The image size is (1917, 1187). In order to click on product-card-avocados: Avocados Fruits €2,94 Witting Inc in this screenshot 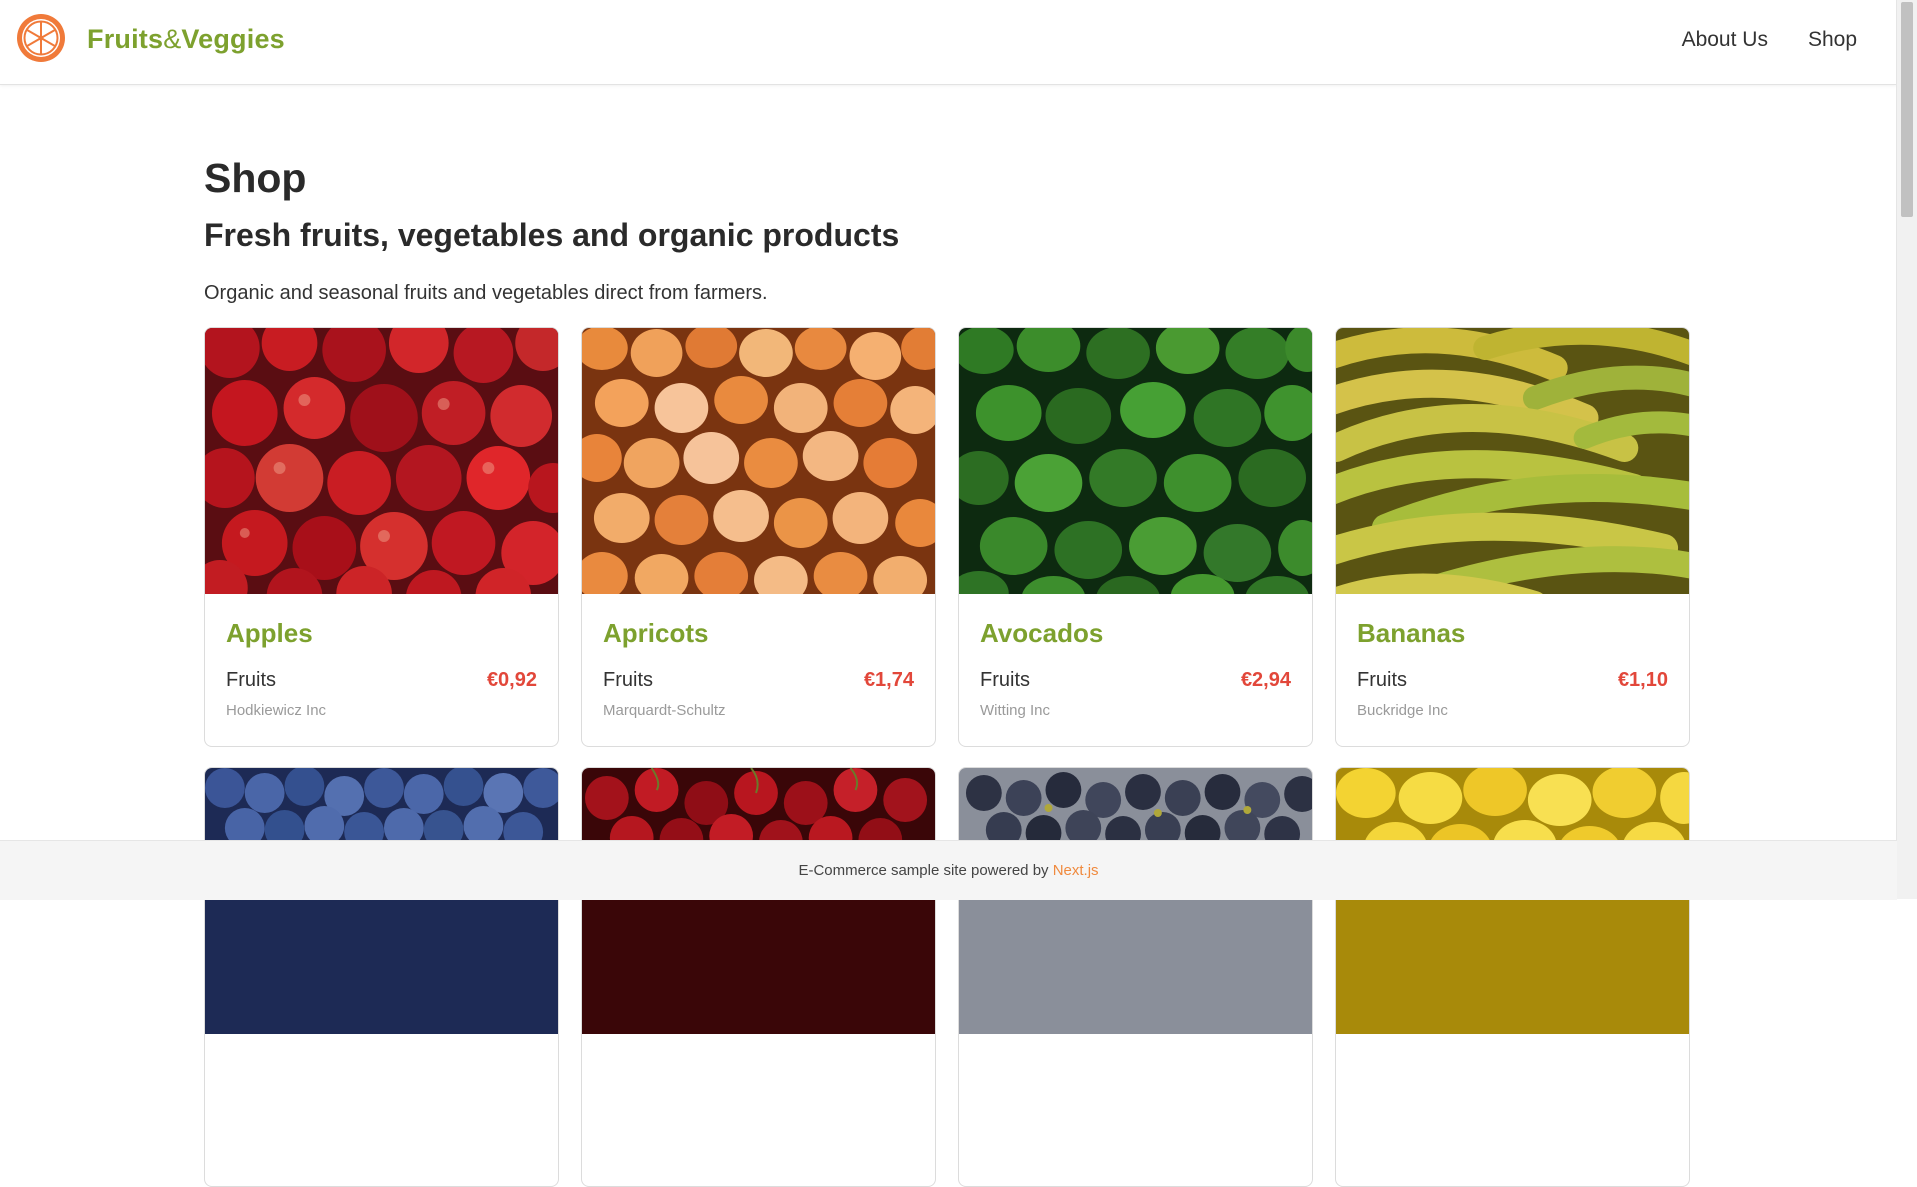, I will do `click(1135, 537)`.